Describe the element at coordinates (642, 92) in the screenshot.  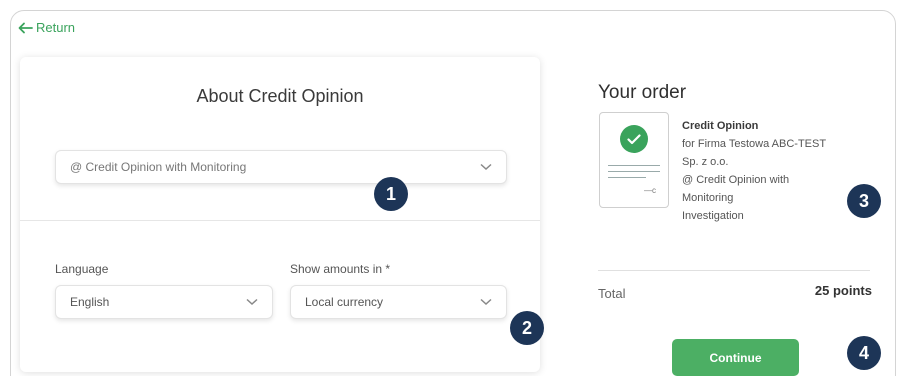
I see `order-title: Your order` at that location.